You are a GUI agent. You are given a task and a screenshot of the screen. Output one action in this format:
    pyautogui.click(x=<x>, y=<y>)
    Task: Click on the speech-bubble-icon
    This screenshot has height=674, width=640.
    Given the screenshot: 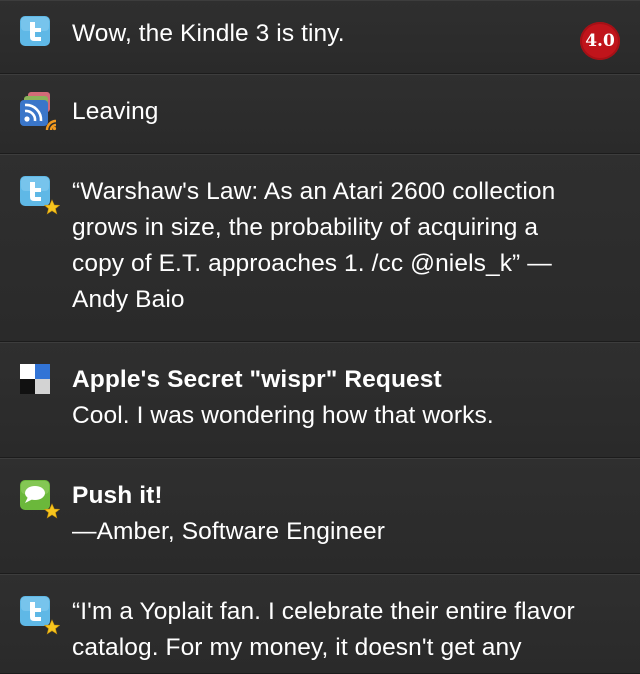 What is the action you would take?
    pyautogui.click(x=40, y=499)
    